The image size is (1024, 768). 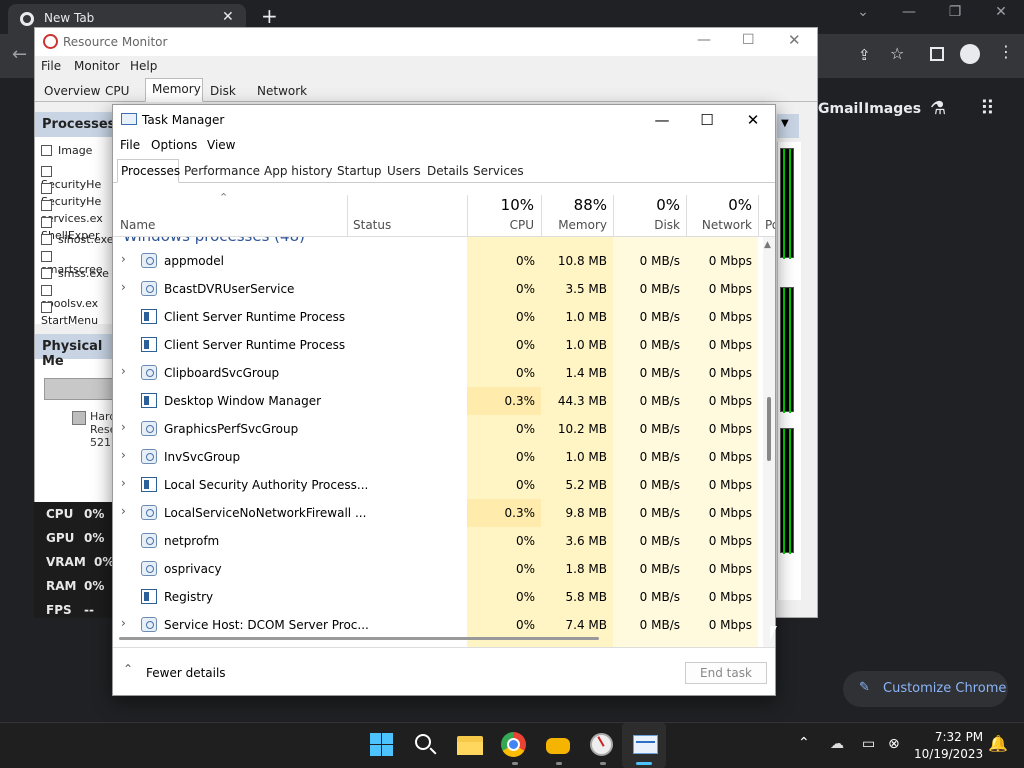 What do you see at coordinates (438, 457) in the screenshot?
I see `process-row: › InvSvcGroup 0% 1.0 MB 0 MB/s 0 Mbps` at bounding box center [438, 457].